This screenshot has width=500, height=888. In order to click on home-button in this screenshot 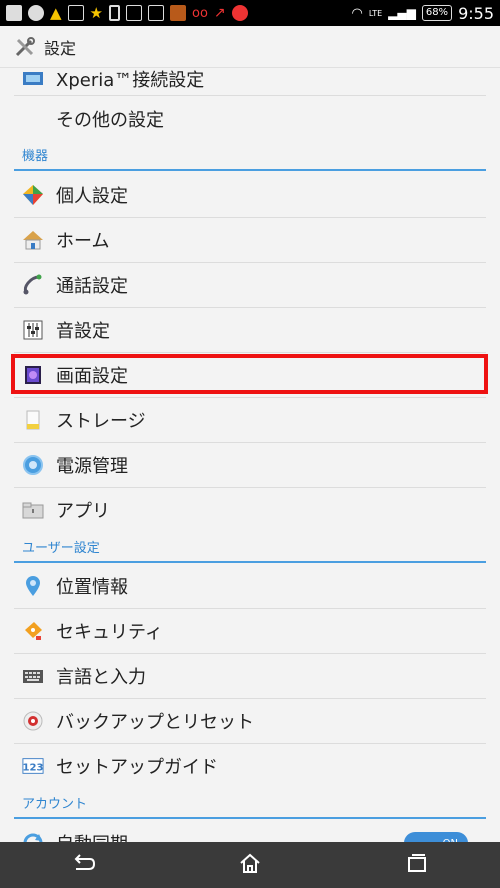, I will do `click(250, 865)`.